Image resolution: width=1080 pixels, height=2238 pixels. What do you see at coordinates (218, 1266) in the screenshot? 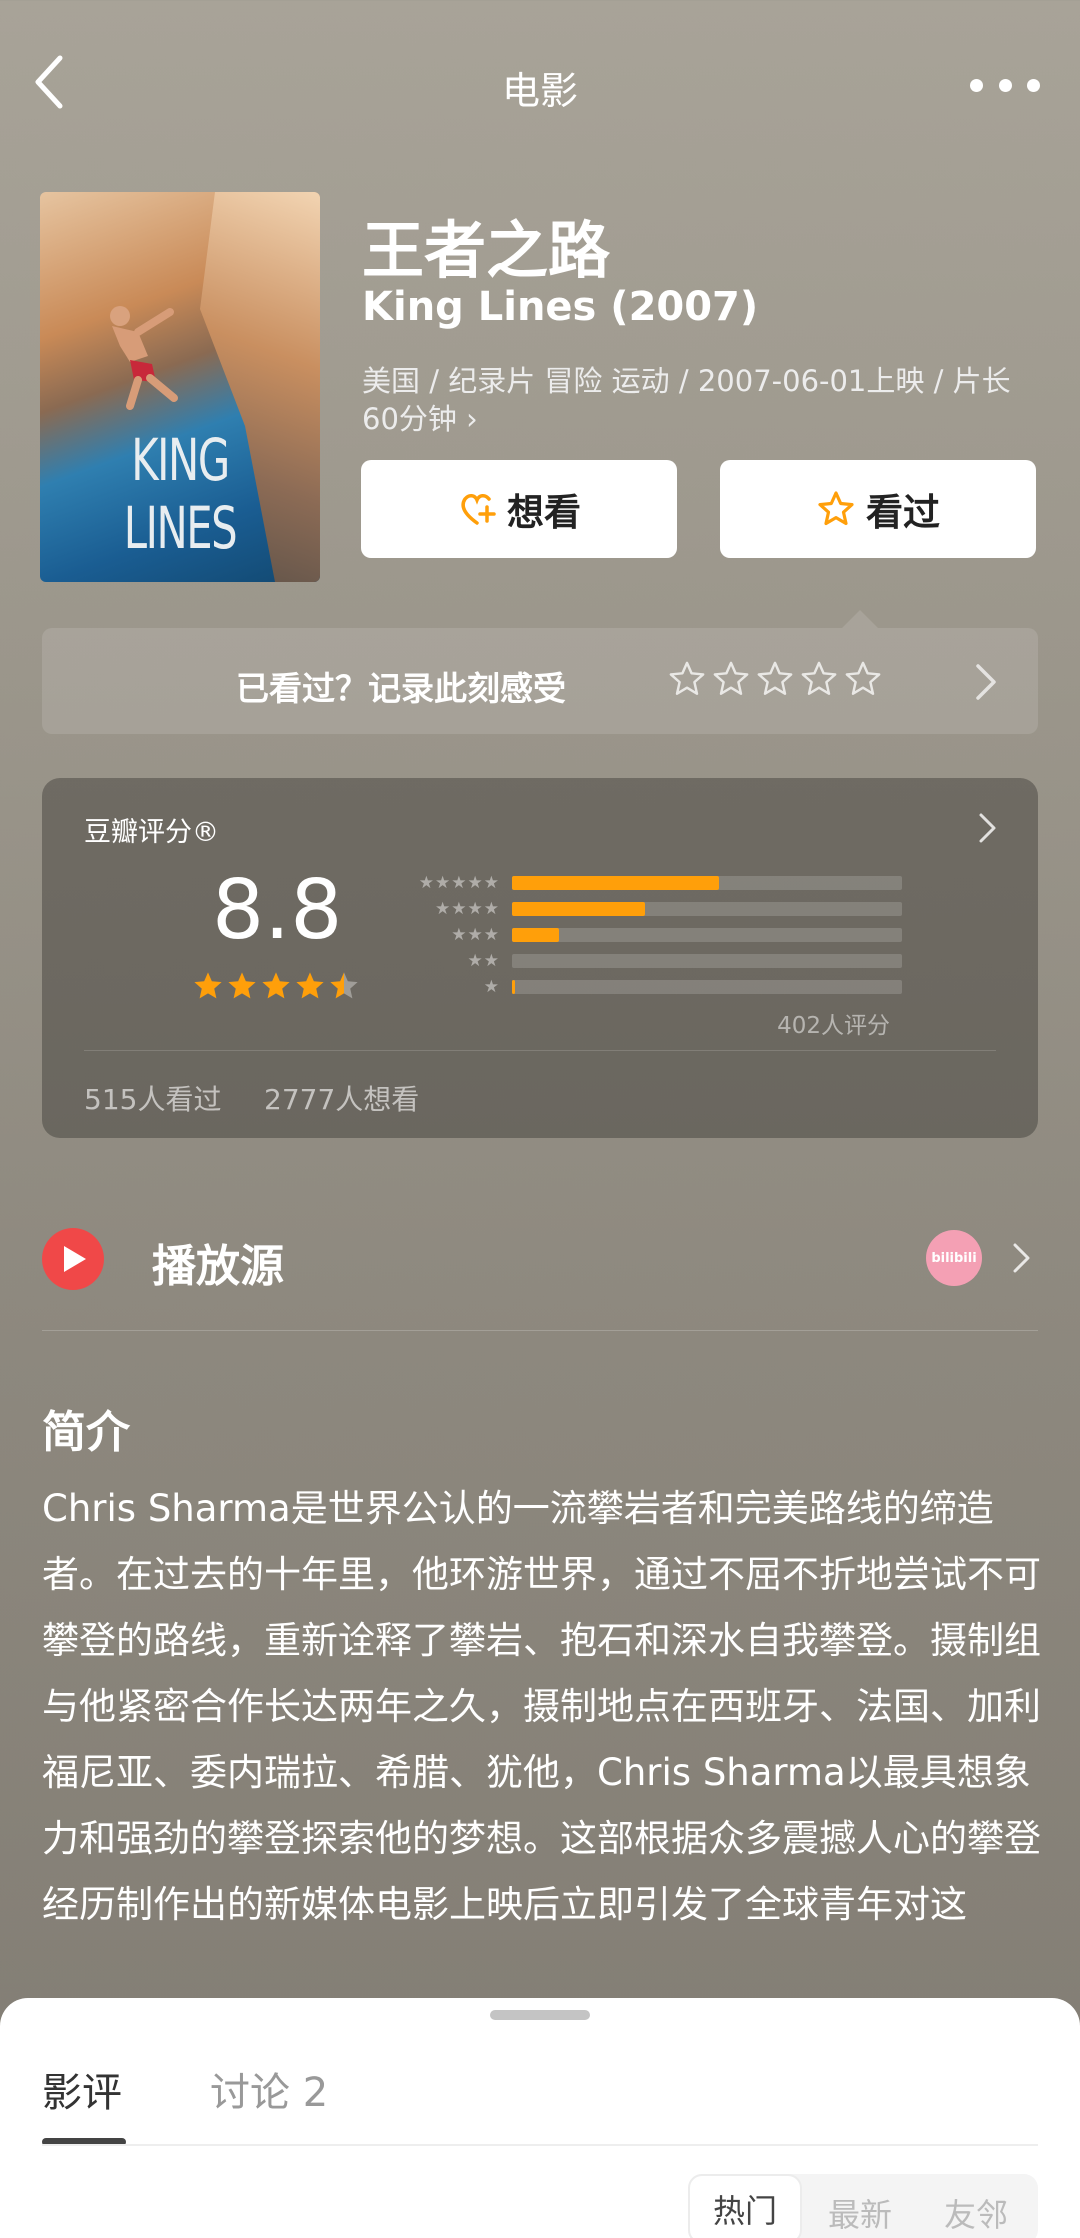
I see `play-source-label: 播放源` at bounding box center [218, 1266].